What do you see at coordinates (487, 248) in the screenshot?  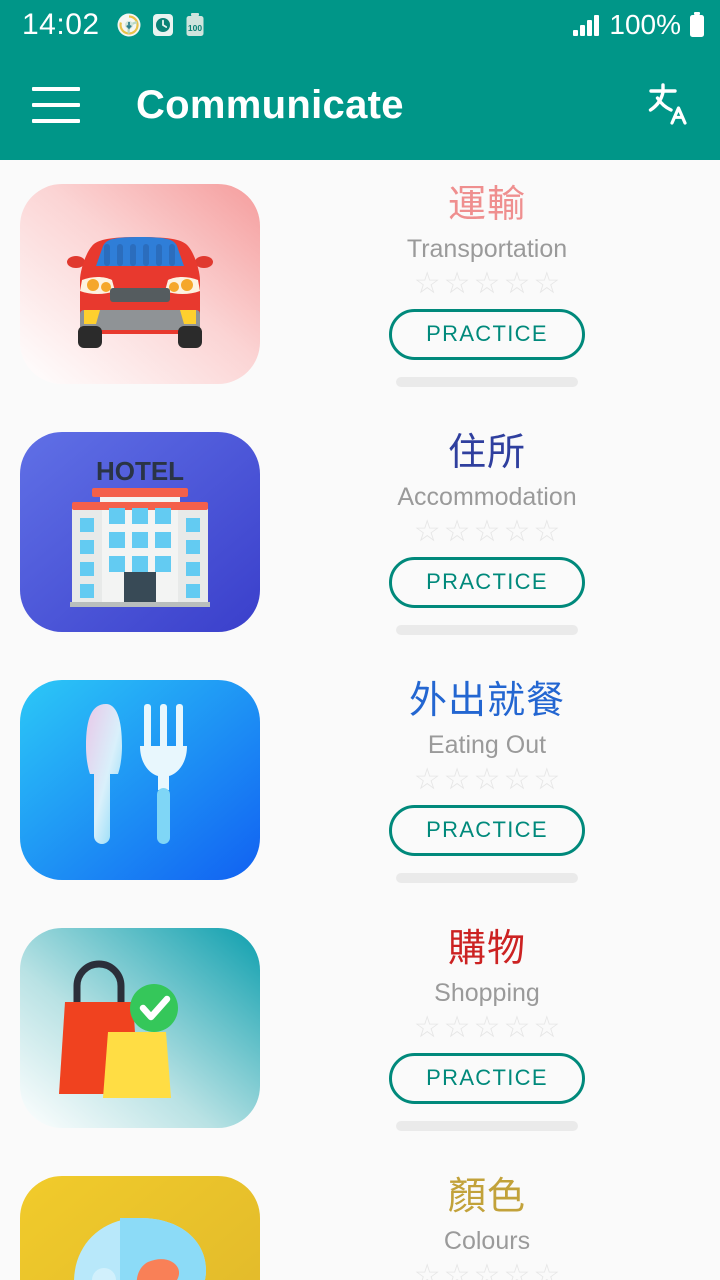 I see `topic-english-subtitle: Transportation` at bounding box center [487, 248].